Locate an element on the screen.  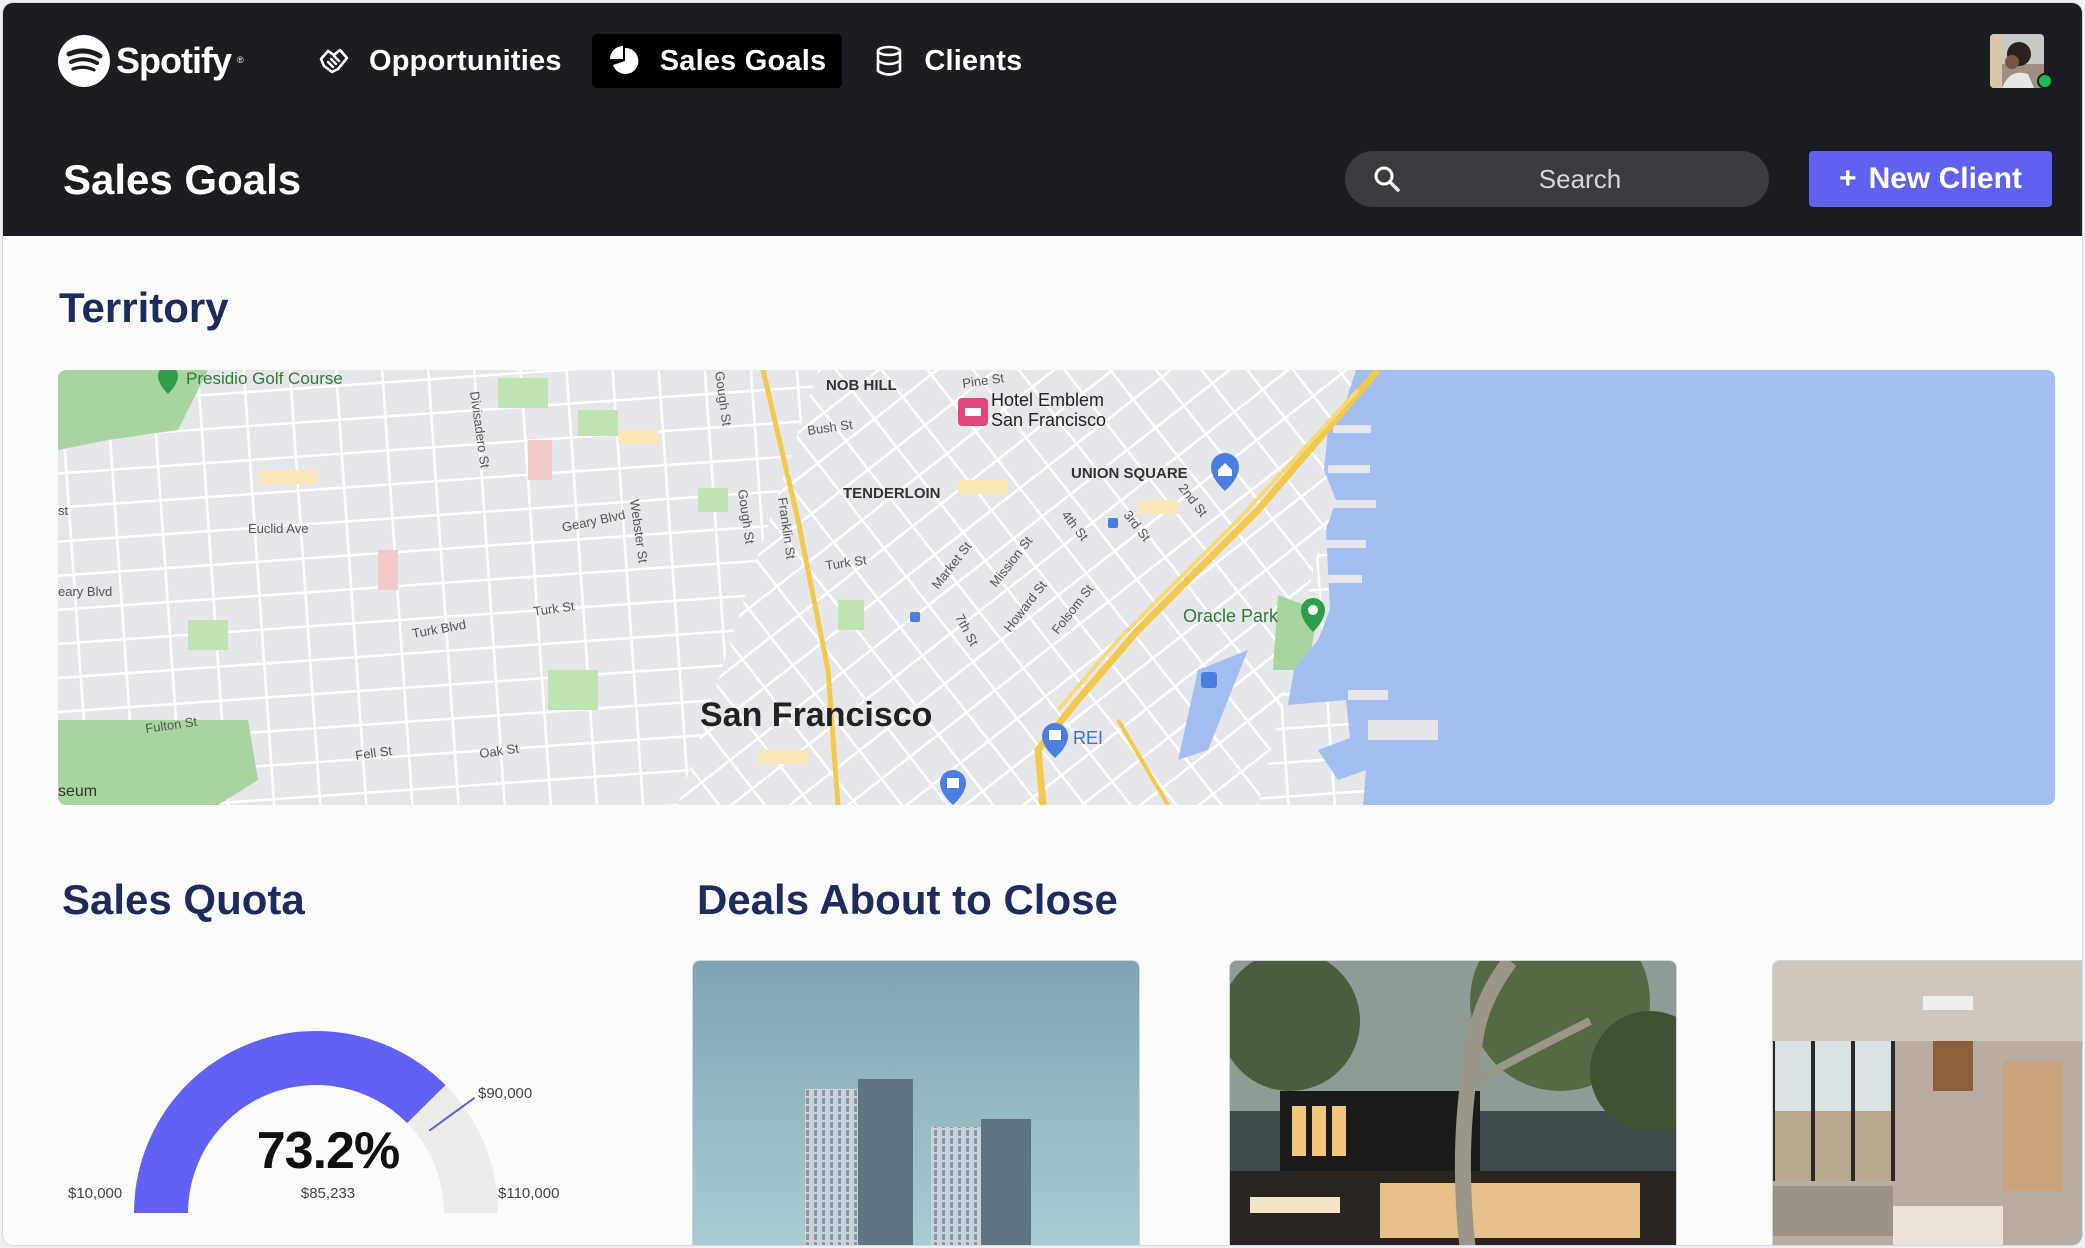
nav-item-sales-goals: Sales Goals is located at coordinates (717, 61).